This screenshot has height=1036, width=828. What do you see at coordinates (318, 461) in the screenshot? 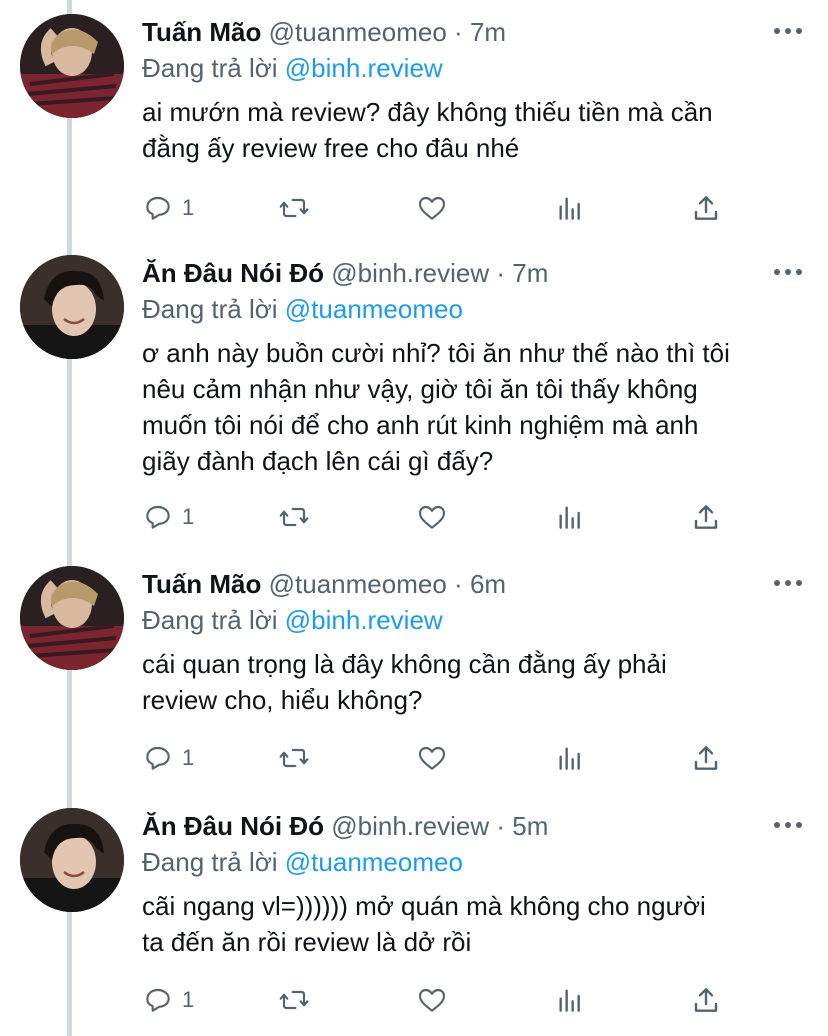
I see `tweet-text-line: giãy đành đạch lên cái gì đấy?` at bounding box center [318, 461].